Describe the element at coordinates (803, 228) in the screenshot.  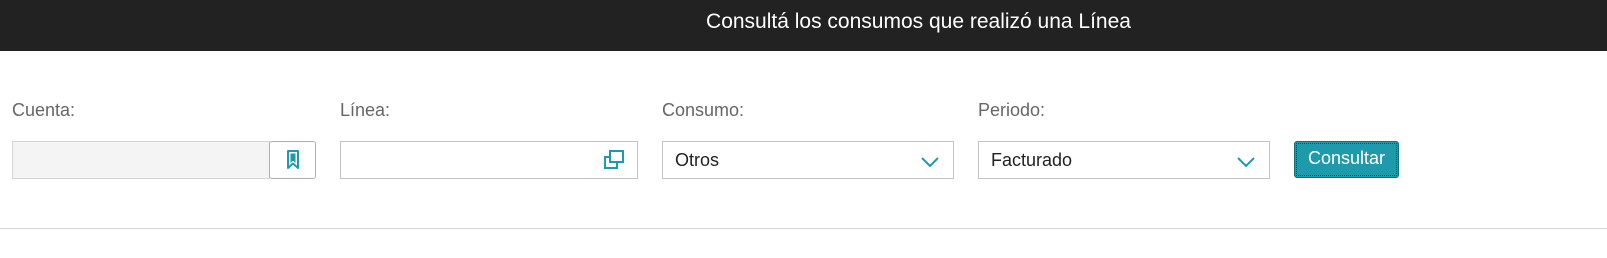
I see `divider` at that location.